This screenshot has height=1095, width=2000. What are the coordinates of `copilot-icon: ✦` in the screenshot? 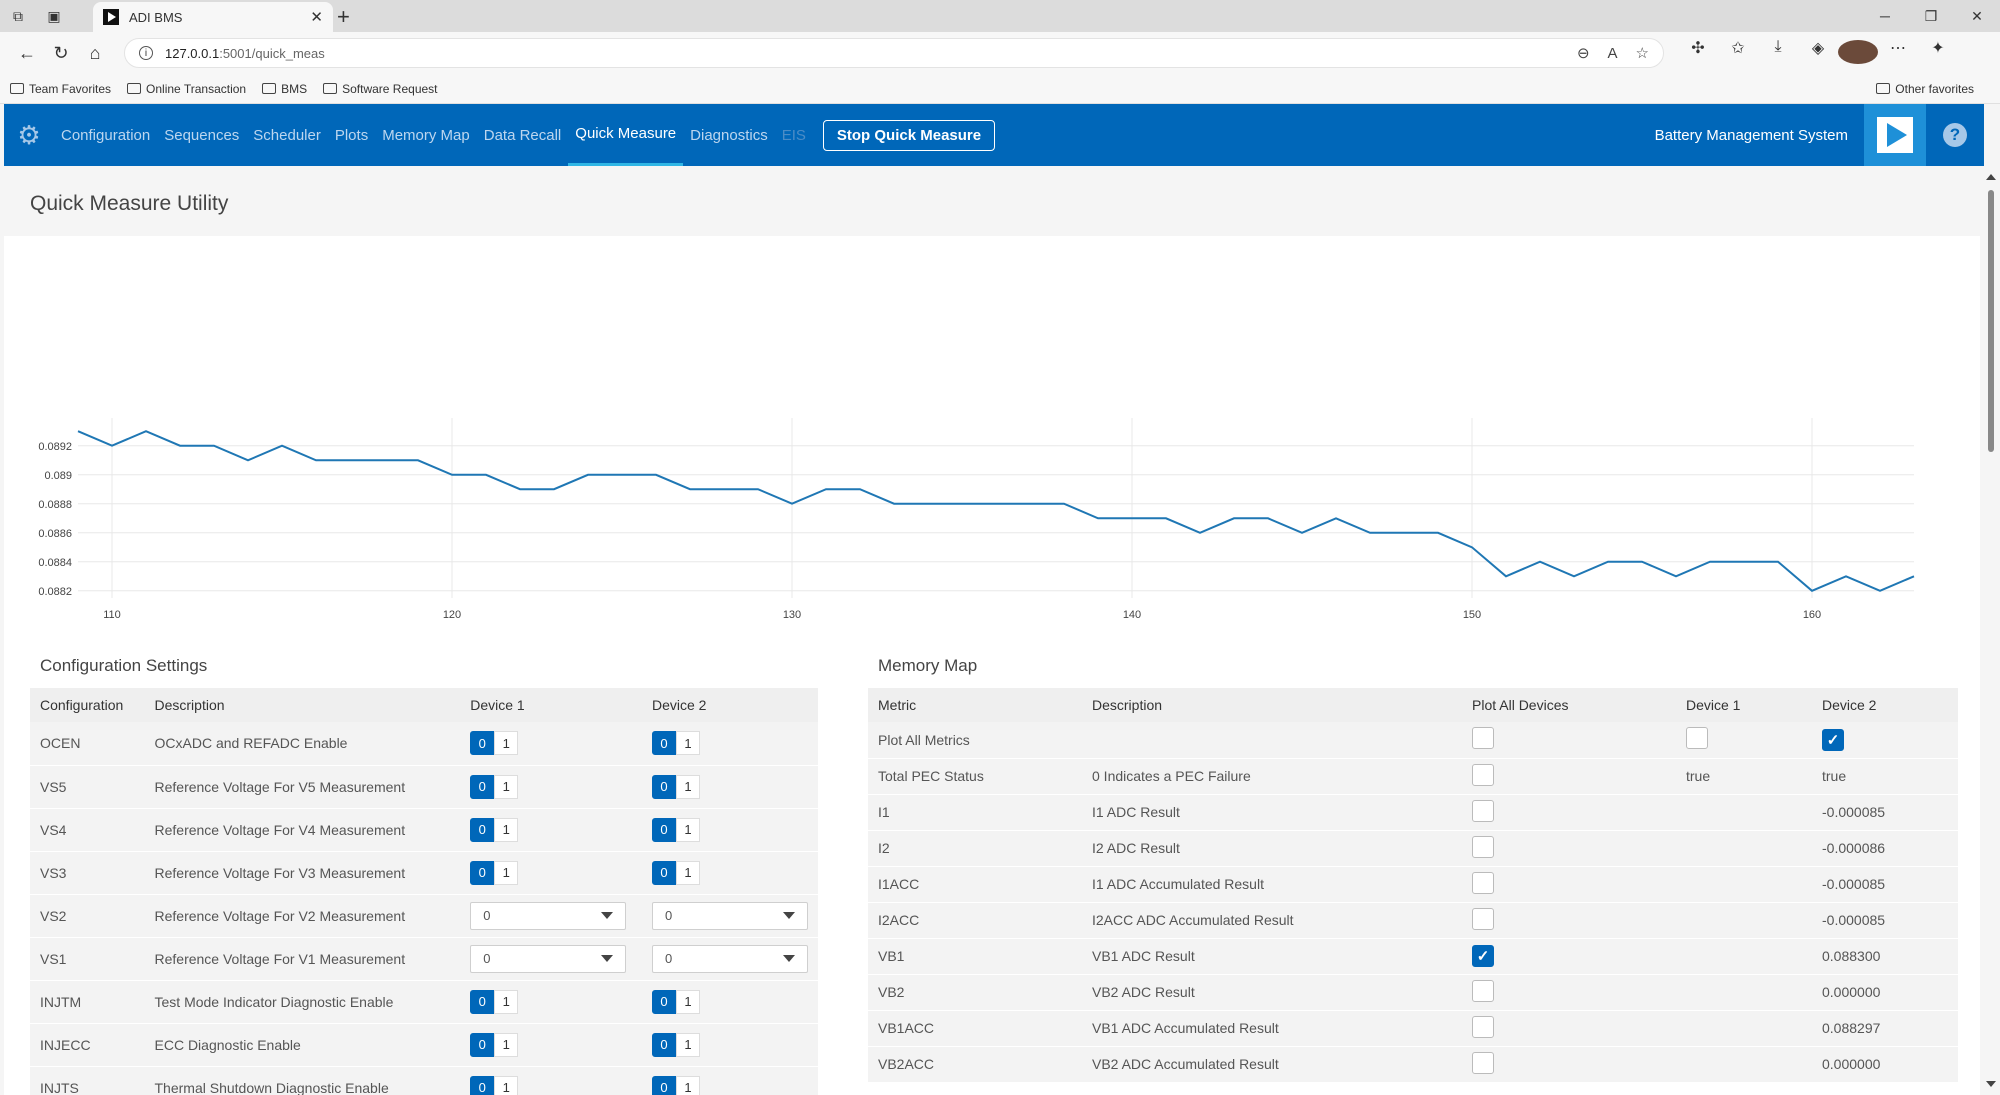 It's located at (1938, 53).